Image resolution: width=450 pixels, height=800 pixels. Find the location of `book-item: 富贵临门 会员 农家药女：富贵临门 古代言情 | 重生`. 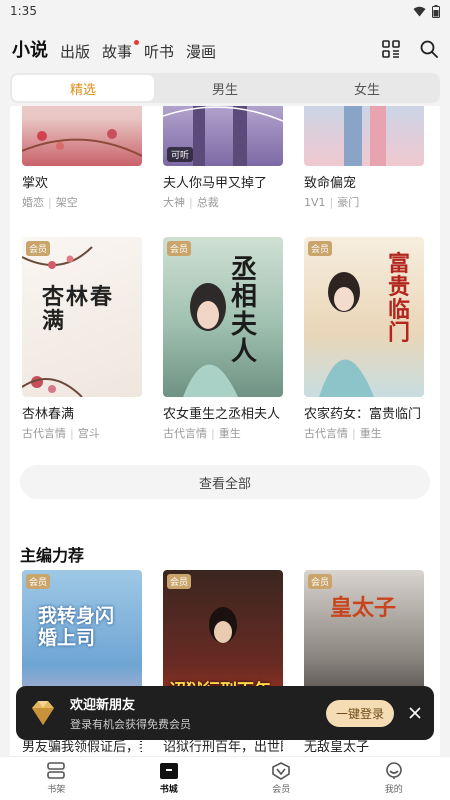

book-item: 富贵临门 会员 农家药女：富贵临门 古代言情 | 重生 is located at coordinates (364, 339).